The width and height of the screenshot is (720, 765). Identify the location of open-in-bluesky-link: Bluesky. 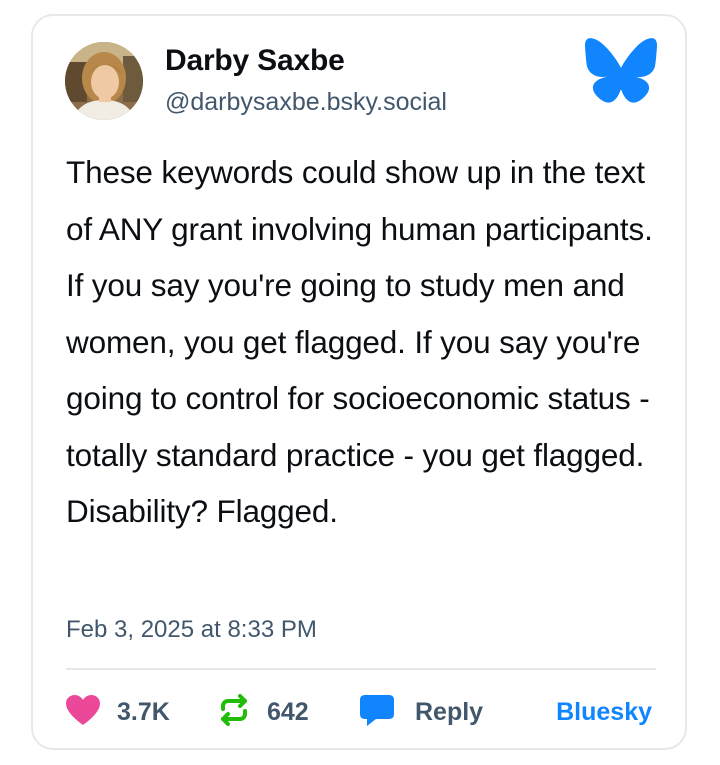
(604, 712).